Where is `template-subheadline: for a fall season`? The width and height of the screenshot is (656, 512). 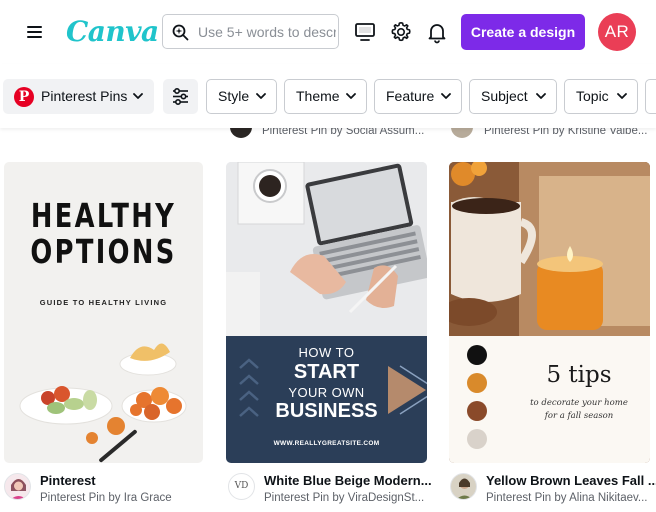
template-subheadline: for a fall season is located at coordinates (579, 416).